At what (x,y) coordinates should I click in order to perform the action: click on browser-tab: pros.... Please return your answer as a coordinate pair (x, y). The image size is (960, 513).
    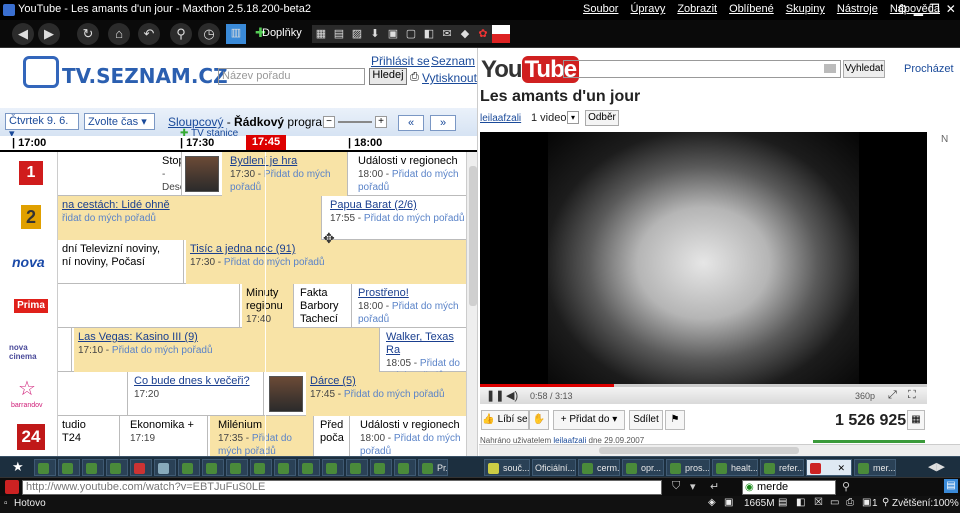
    Looking at the image, I should click on (688, 467).